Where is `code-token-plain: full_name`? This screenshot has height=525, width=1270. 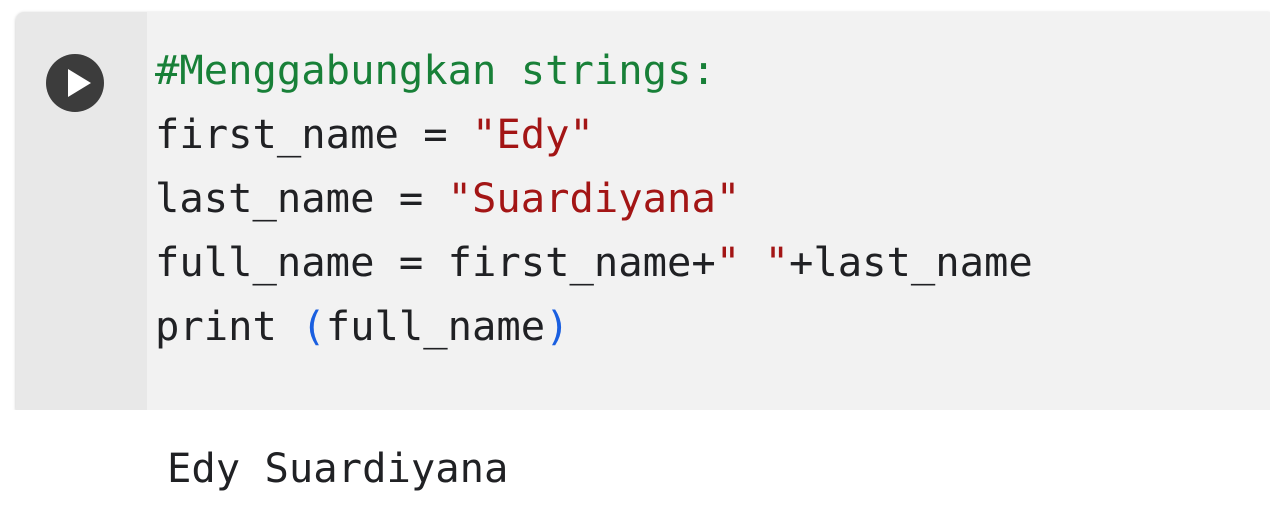 code-token-plain: full_name is located at coordinates (435, 326).